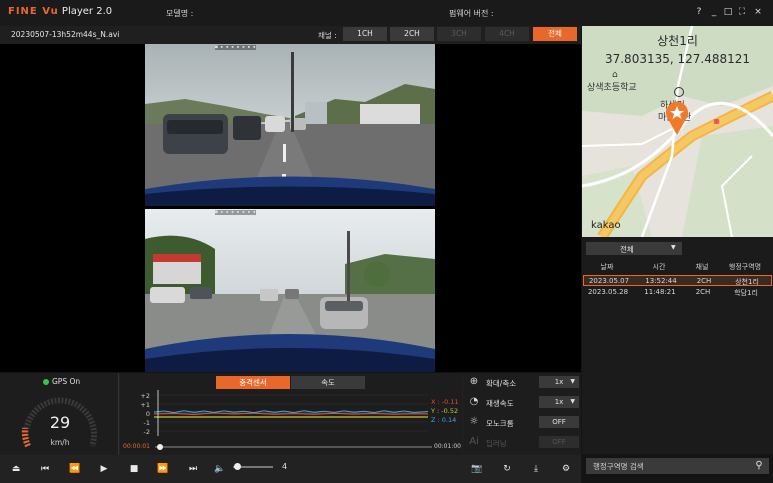 This screenshot has width=773, height=483. What do you see at coordinates (16, 469) in the screenshot?
I see `eject-button: ⏏` at bounding box center [16, 469].